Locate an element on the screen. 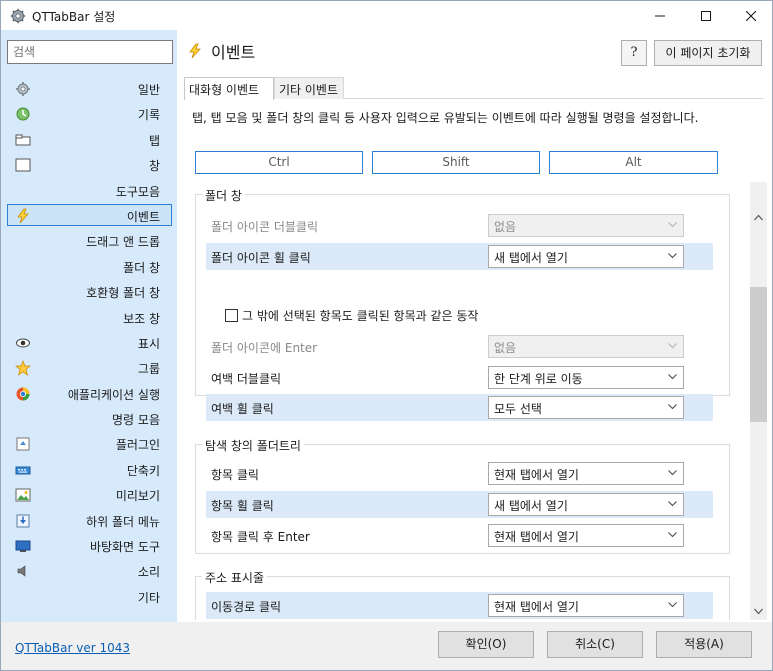 The height and width of the screenshot is (671, 773). minimize-icon is located at coordinates (660, 16).